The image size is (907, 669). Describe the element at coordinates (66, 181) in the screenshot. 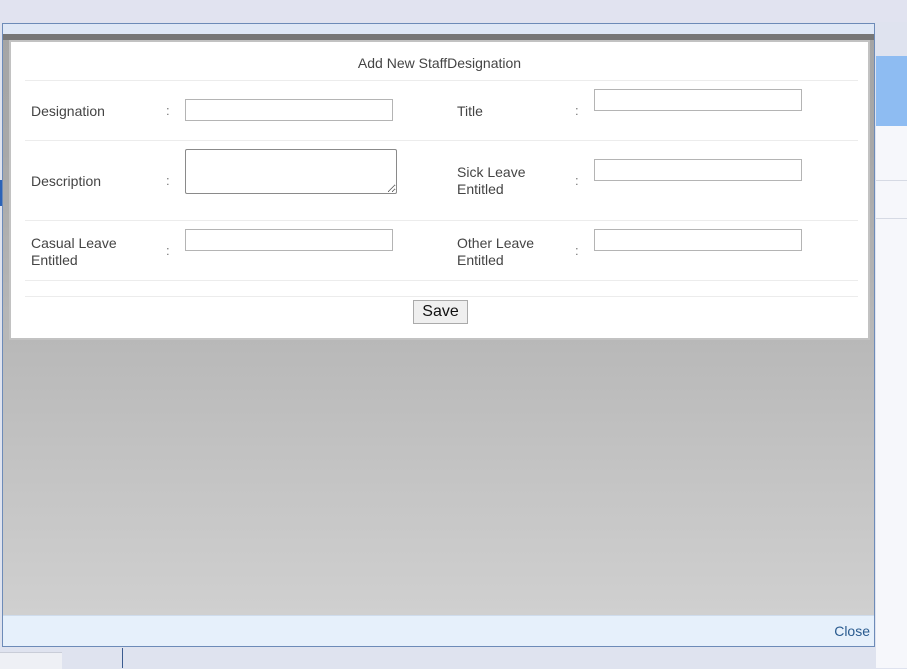

I see `description-label: Description` at that location.